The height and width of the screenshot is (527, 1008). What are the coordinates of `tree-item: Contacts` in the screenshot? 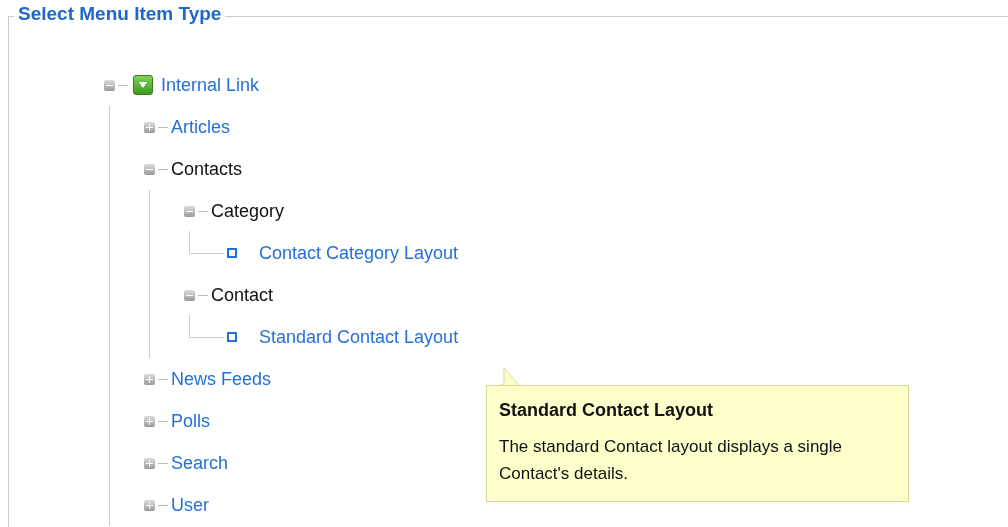 It's located at (207, 169).